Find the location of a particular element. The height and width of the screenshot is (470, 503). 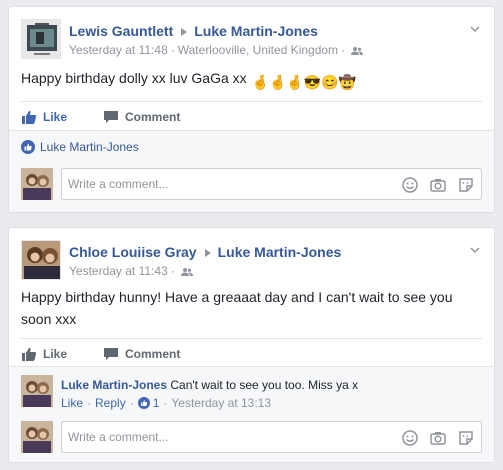

post-names: Lewis Gauntlett Luke Martin-Jones is located at coordinates (193, 31).